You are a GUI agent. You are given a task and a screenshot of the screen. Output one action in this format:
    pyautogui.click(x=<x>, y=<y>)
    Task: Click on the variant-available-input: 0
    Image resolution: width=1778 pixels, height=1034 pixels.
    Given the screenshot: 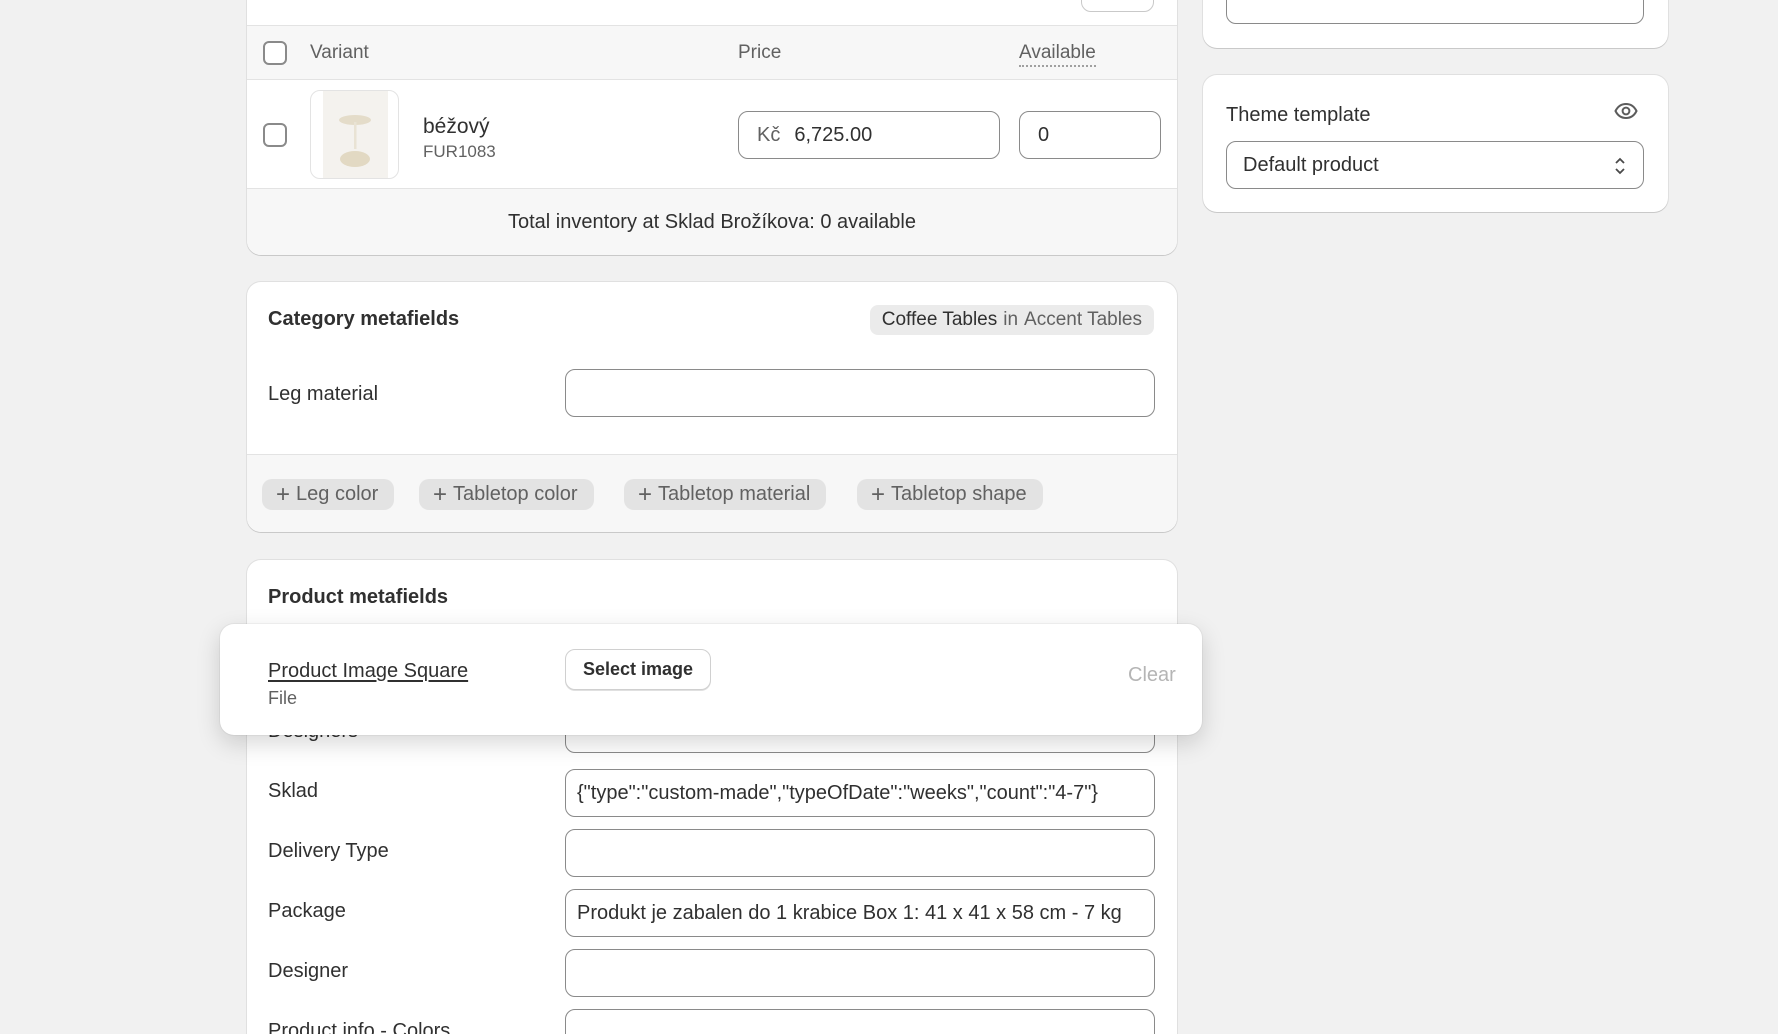 What is the action you would take?
    pyautogui.click(x=1090, y=135)
    